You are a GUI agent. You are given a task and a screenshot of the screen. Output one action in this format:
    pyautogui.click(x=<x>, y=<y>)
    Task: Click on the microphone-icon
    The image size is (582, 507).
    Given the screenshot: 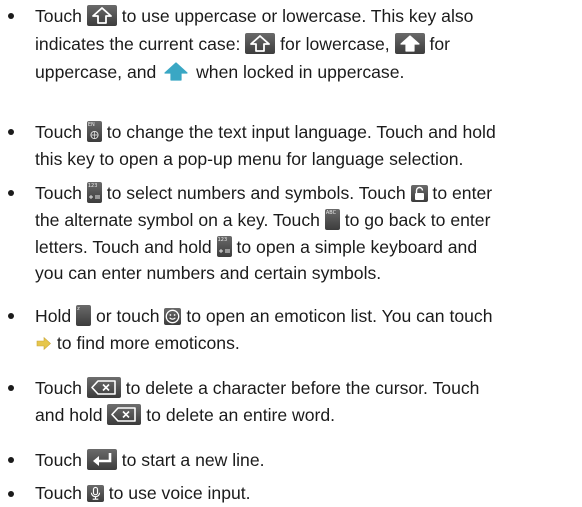 What is the action you would take?
    pyautogui.click(x=95, y=493)
    